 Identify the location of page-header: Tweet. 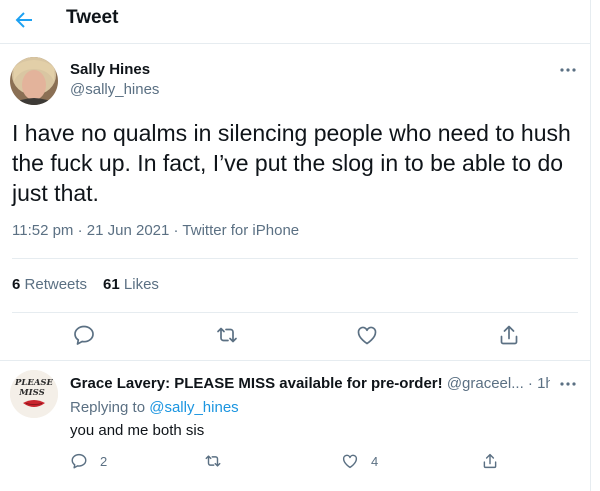
(295, 22).